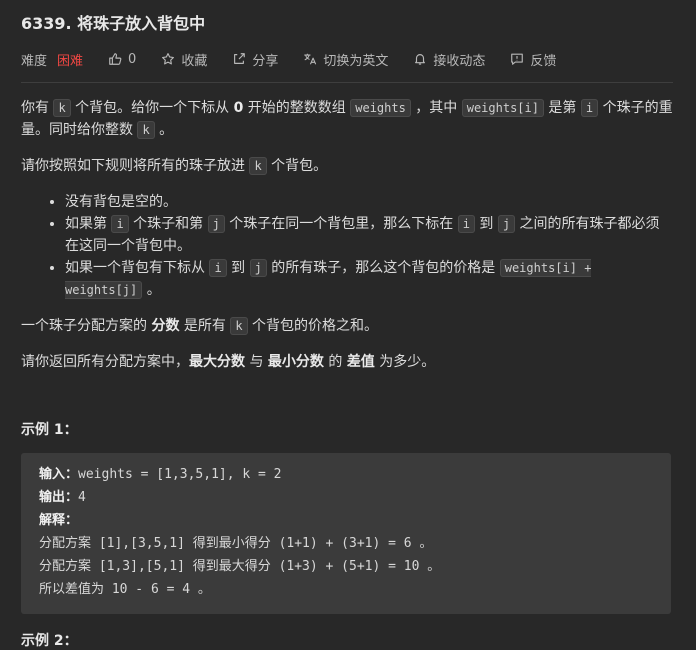 The image size is (696, 650). I want to click on text: 个珠子和第, so click(168, 224).